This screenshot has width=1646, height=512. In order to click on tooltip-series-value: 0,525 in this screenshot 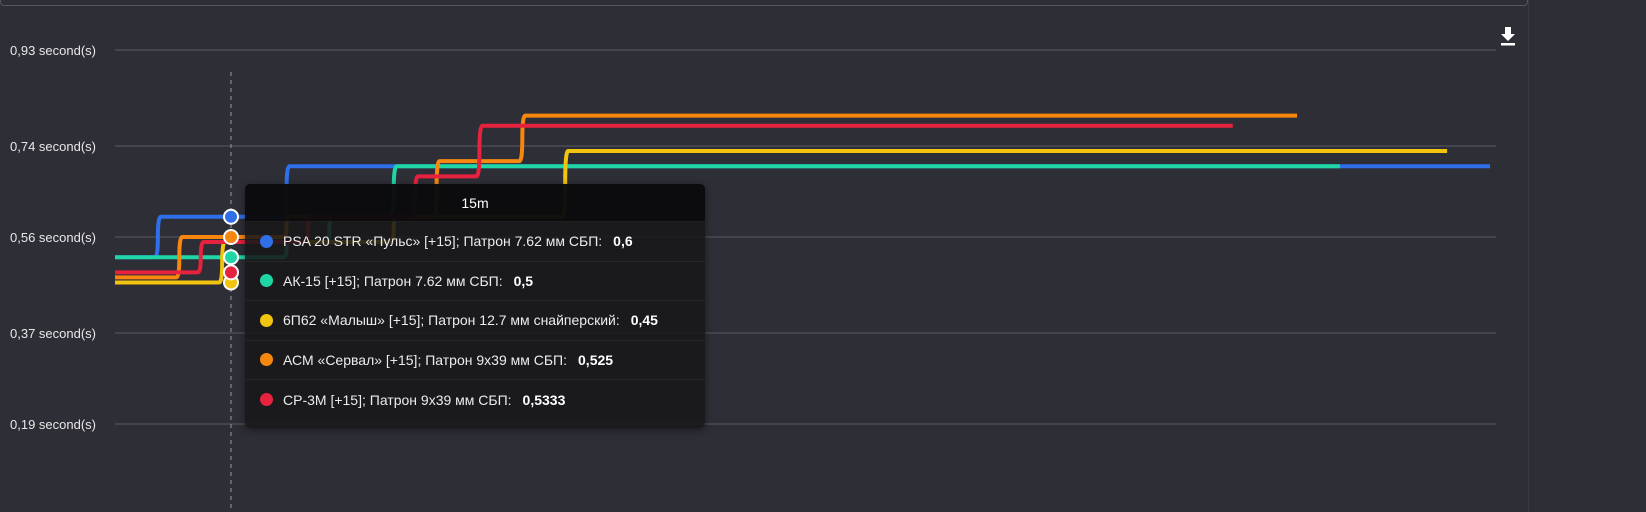, I will do `click(596, 359)`.